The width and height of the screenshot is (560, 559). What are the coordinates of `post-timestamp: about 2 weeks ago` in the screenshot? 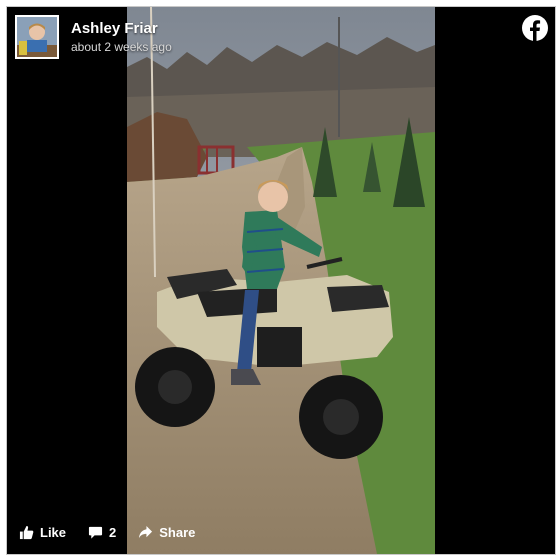 It's located at (121, 47).